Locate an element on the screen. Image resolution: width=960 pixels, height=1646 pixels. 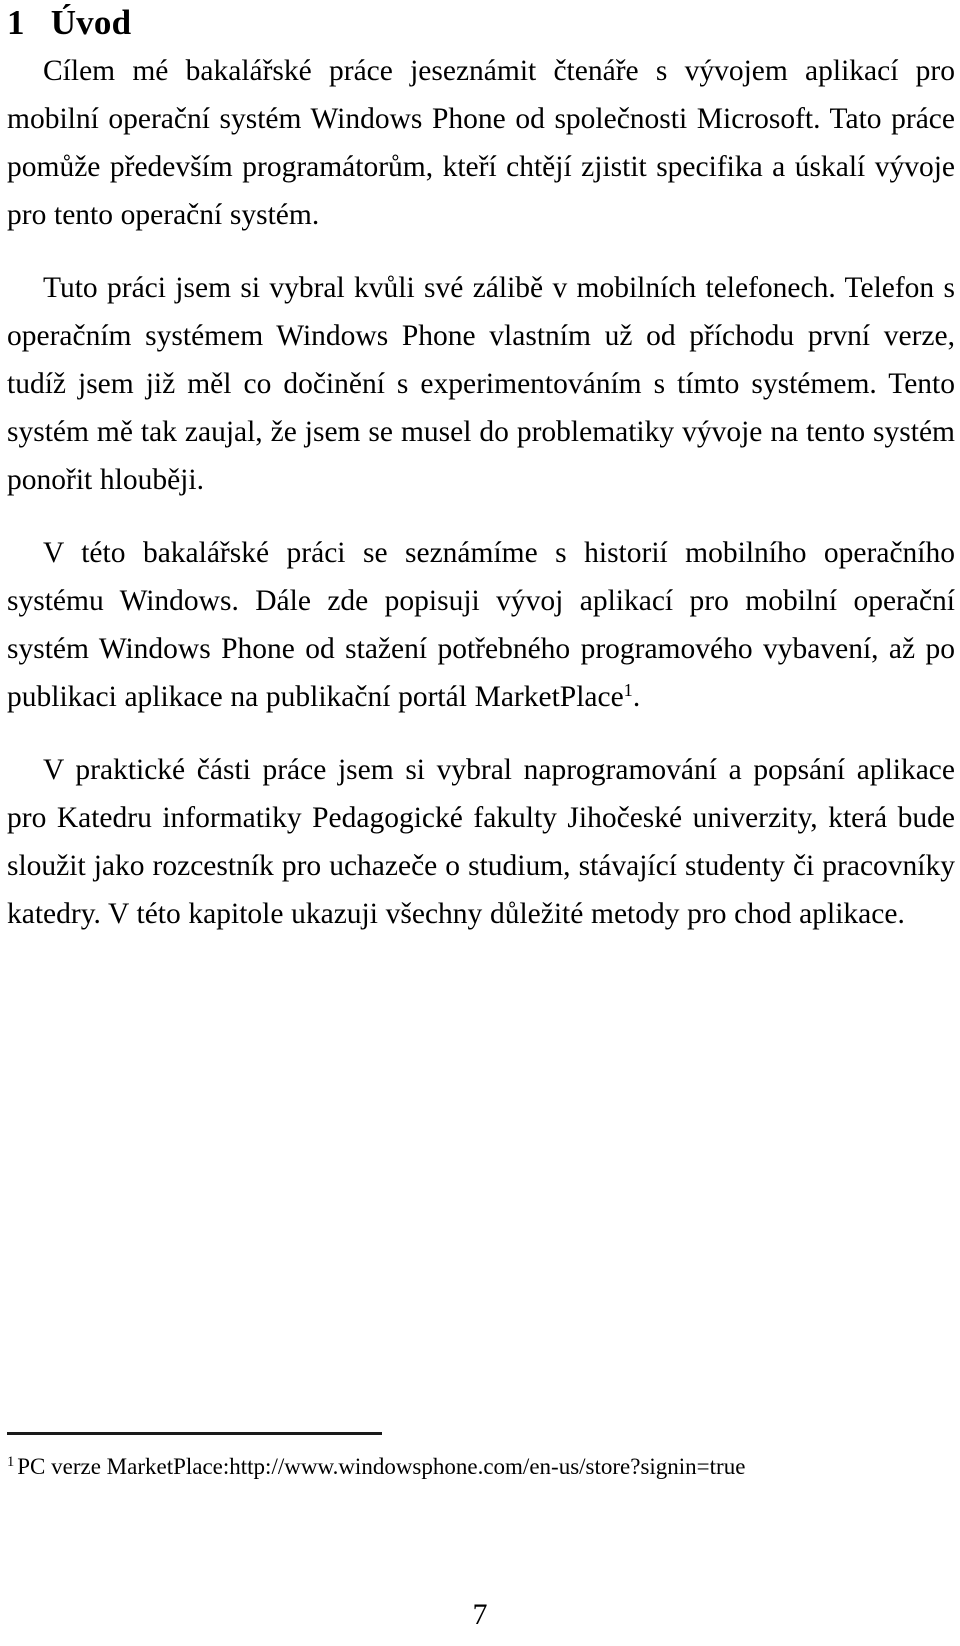
page-title: 1 Úvod is located at coordinates (481, 22).